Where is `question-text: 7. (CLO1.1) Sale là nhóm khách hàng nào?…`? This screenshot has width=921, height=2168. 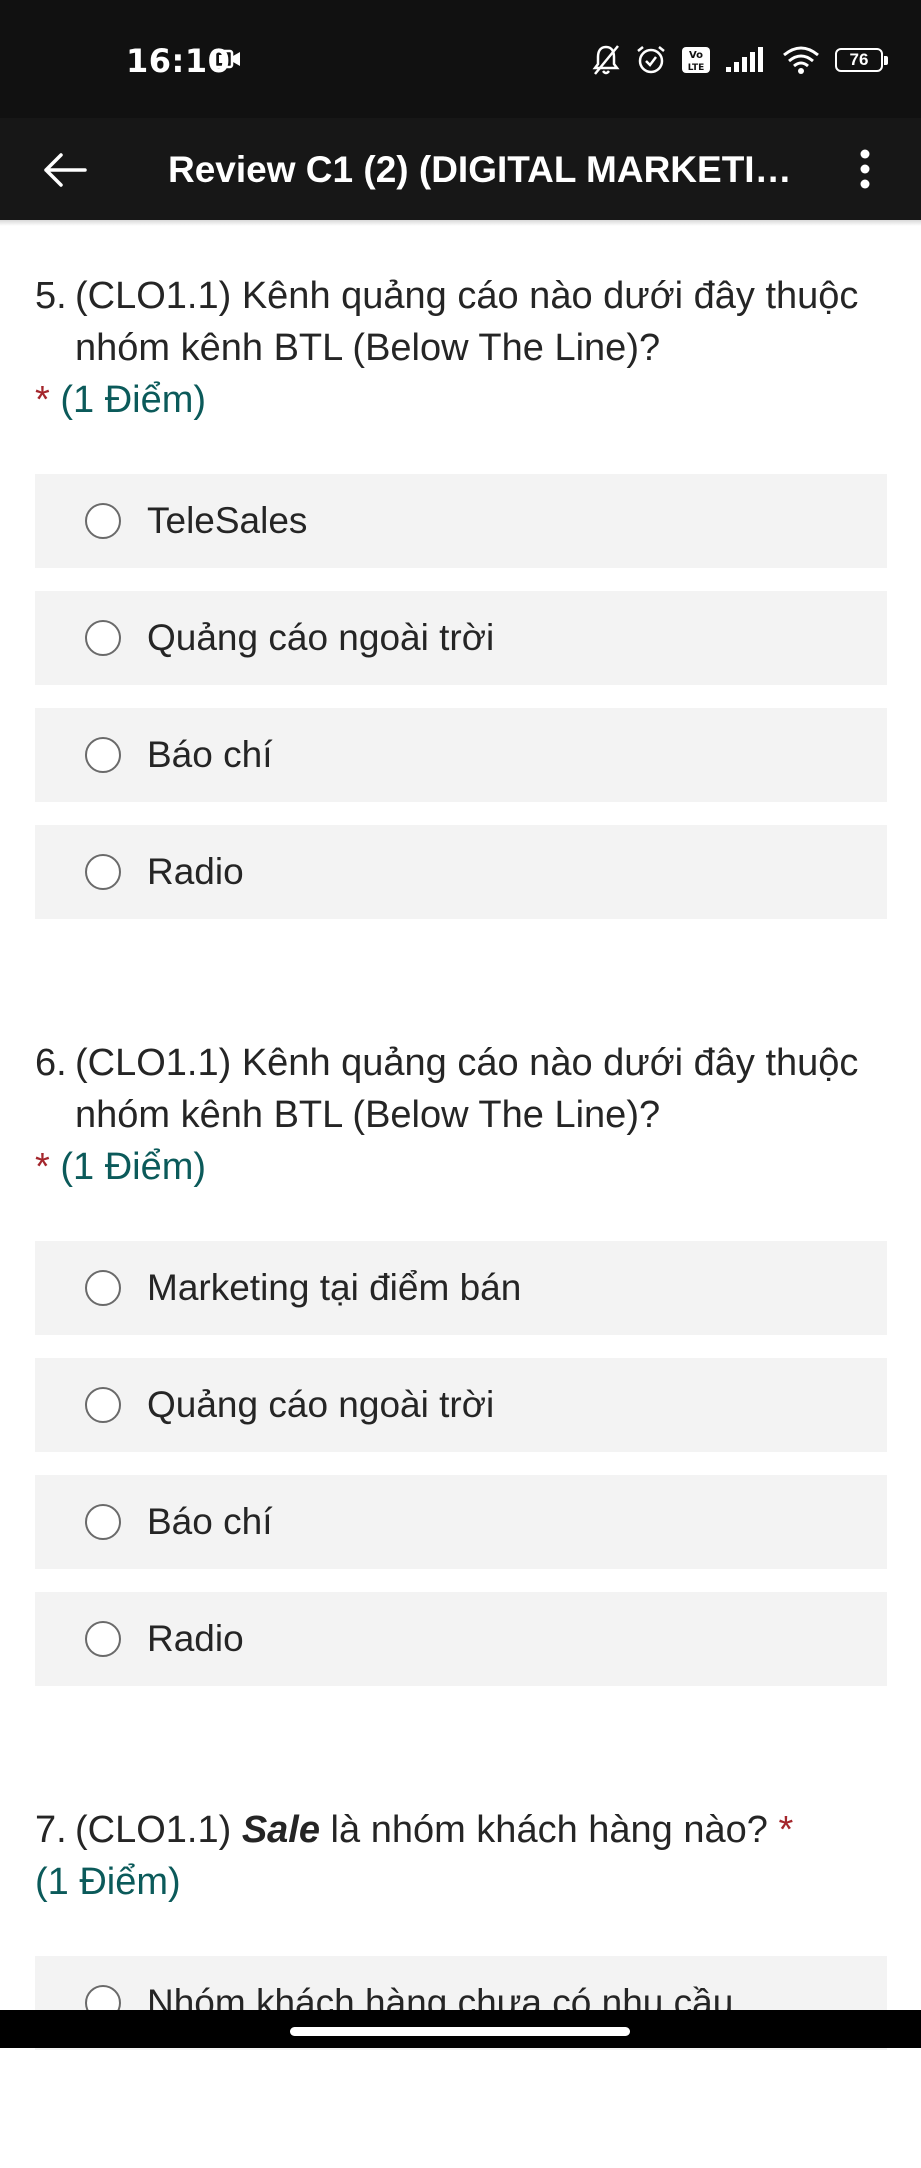
question-text: 7. (CLO1.1) Sale là nhóm khách hàng nào?… is located at coordinates (461, 1830).